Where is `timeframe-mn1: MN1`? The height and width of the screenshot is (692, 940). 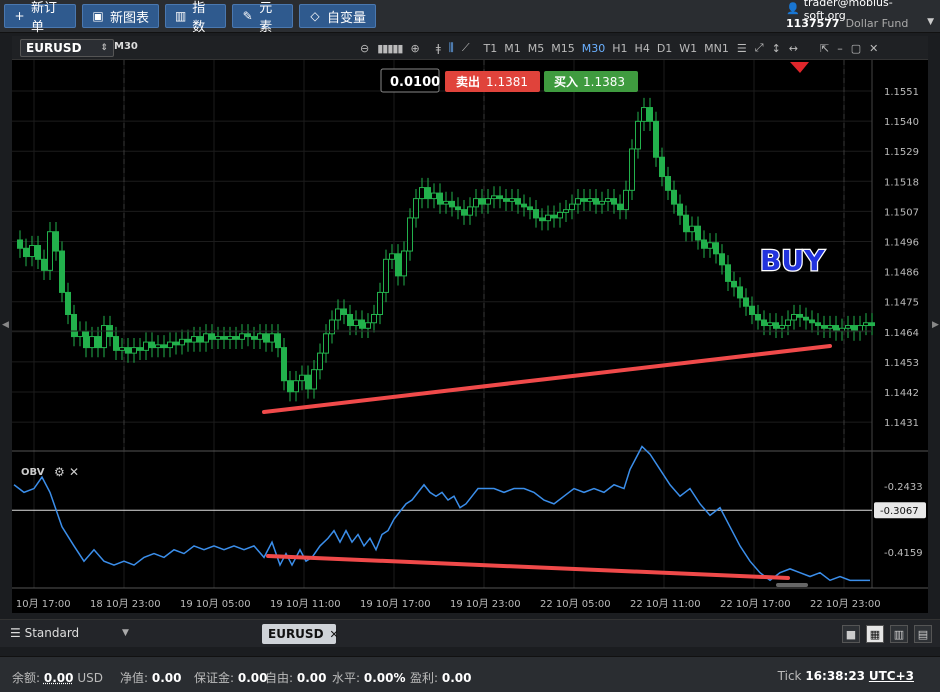 timeframe-mn1: MN1 is located at coordinates (716, 48).